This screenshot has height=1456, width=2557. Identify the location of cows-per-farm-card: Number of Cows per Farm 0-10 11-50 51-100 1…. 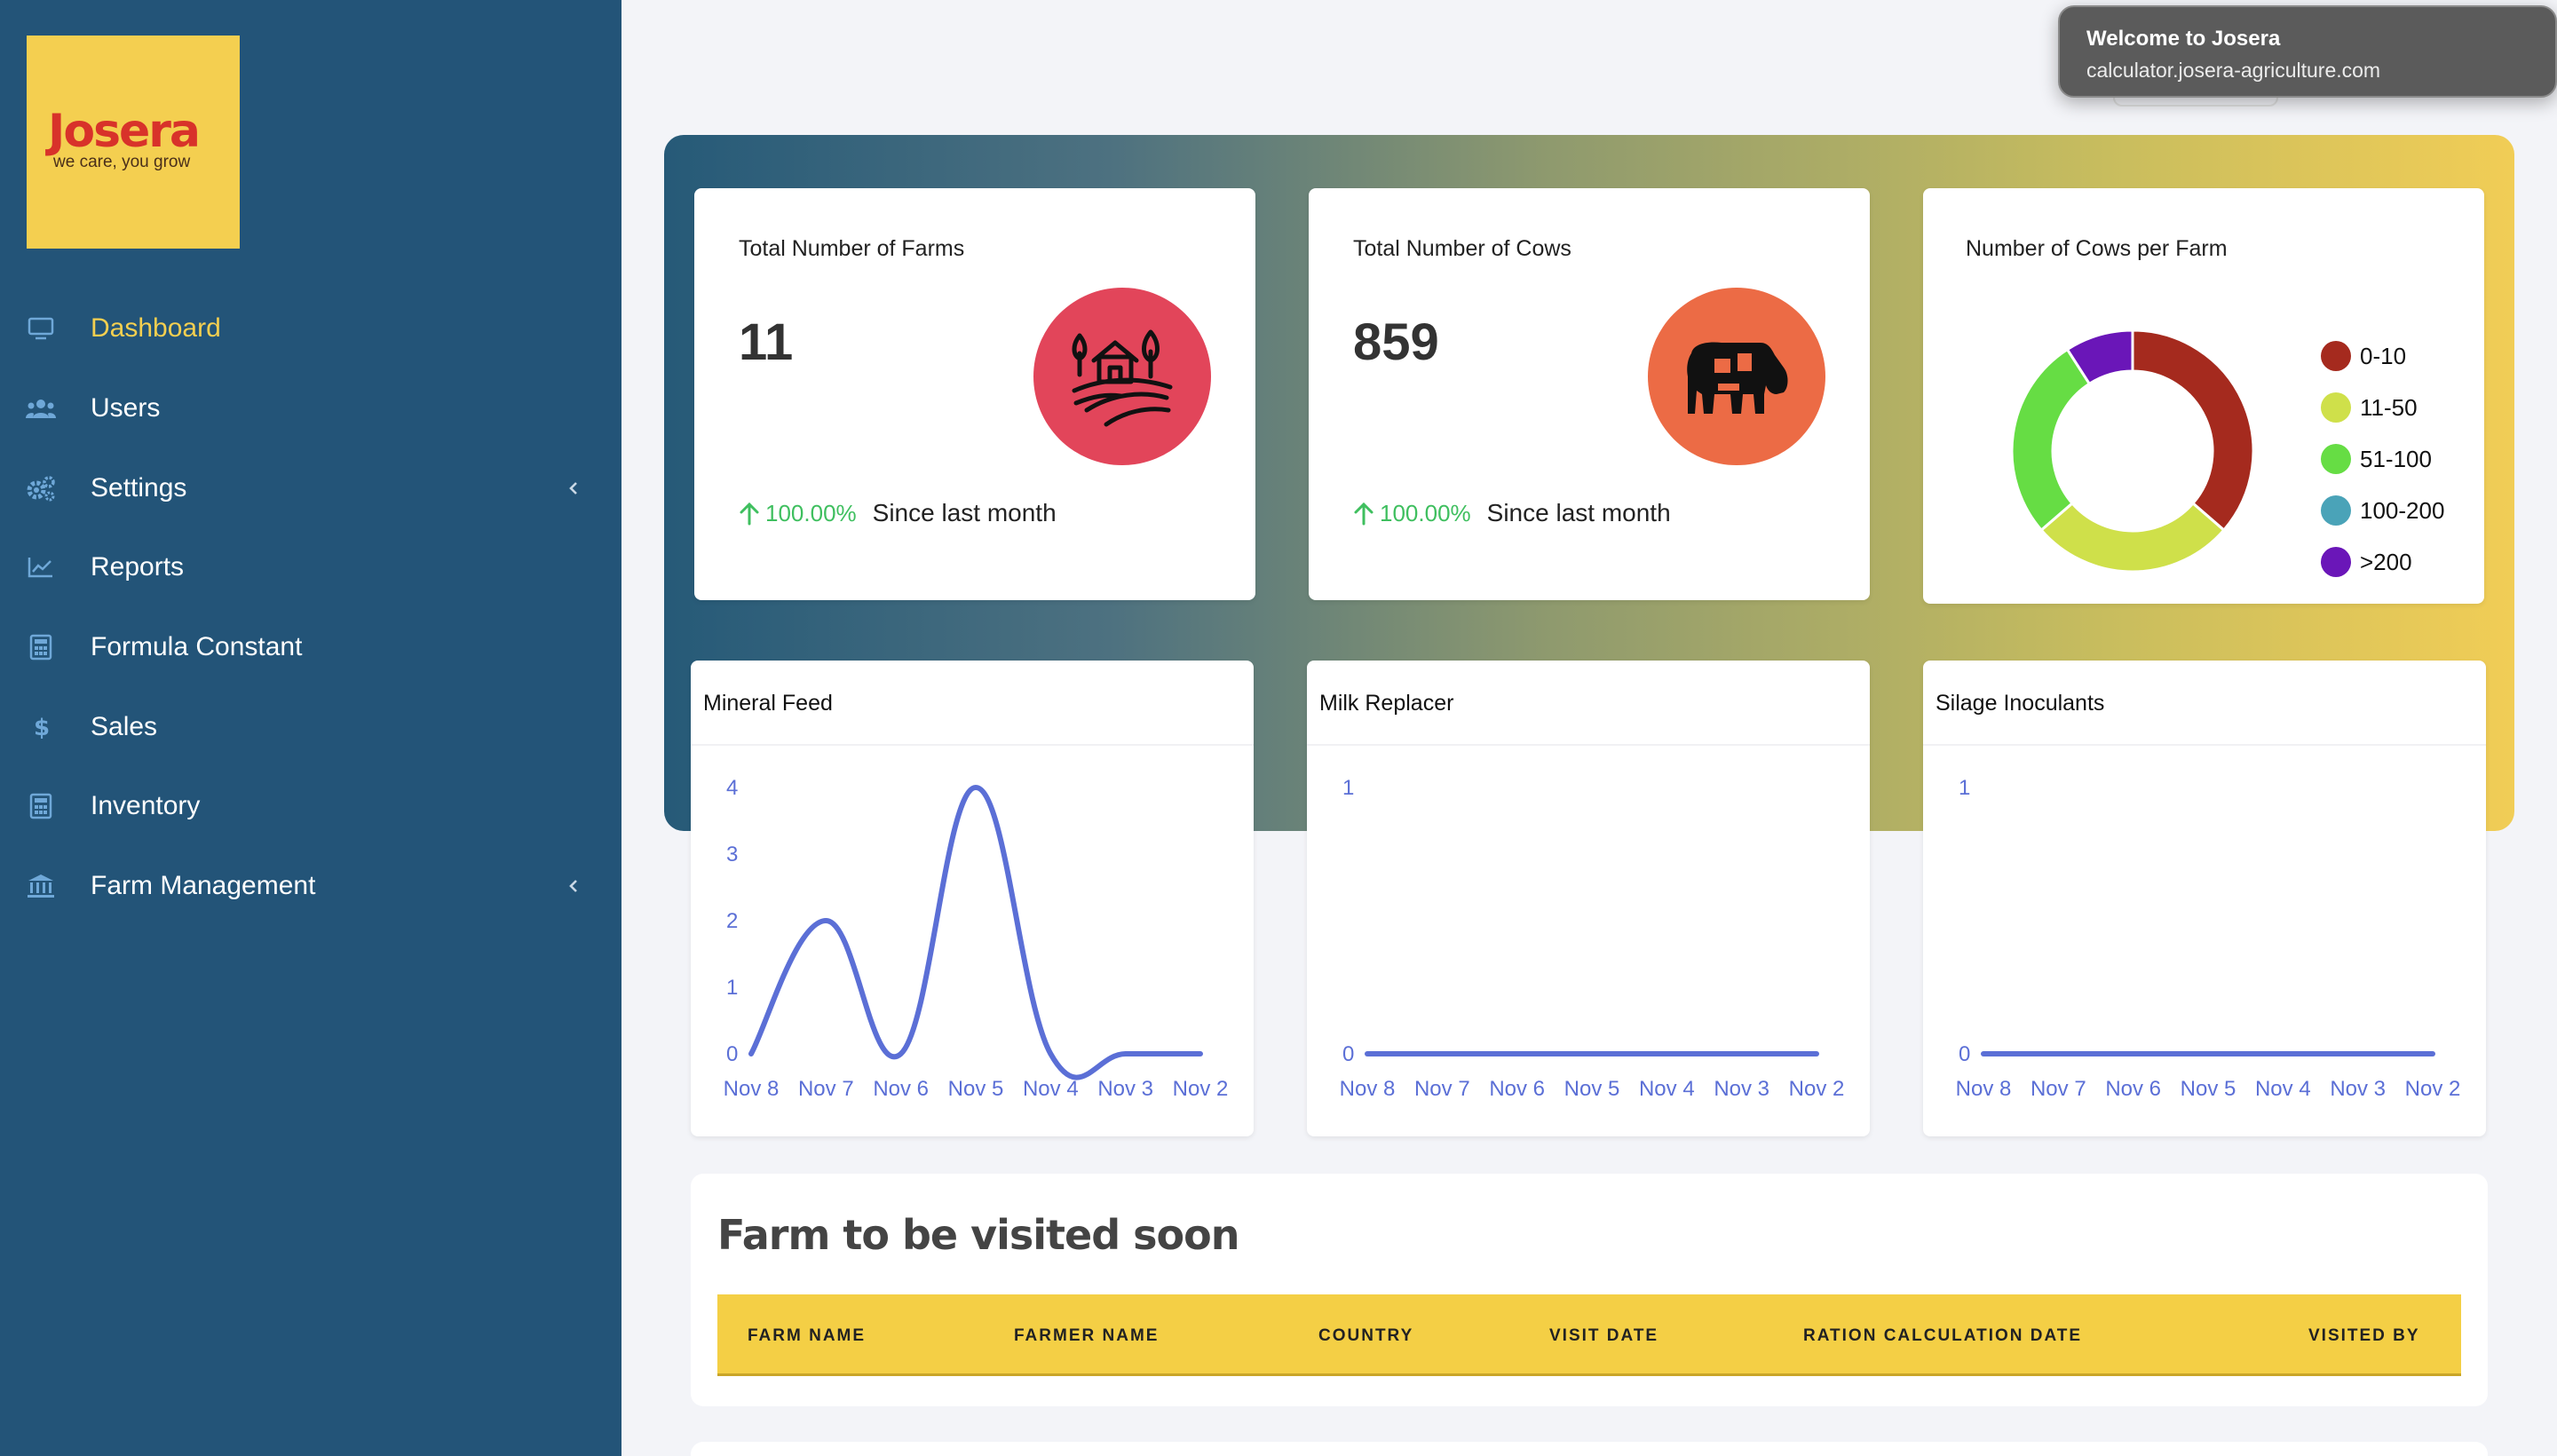
(2203, 396).